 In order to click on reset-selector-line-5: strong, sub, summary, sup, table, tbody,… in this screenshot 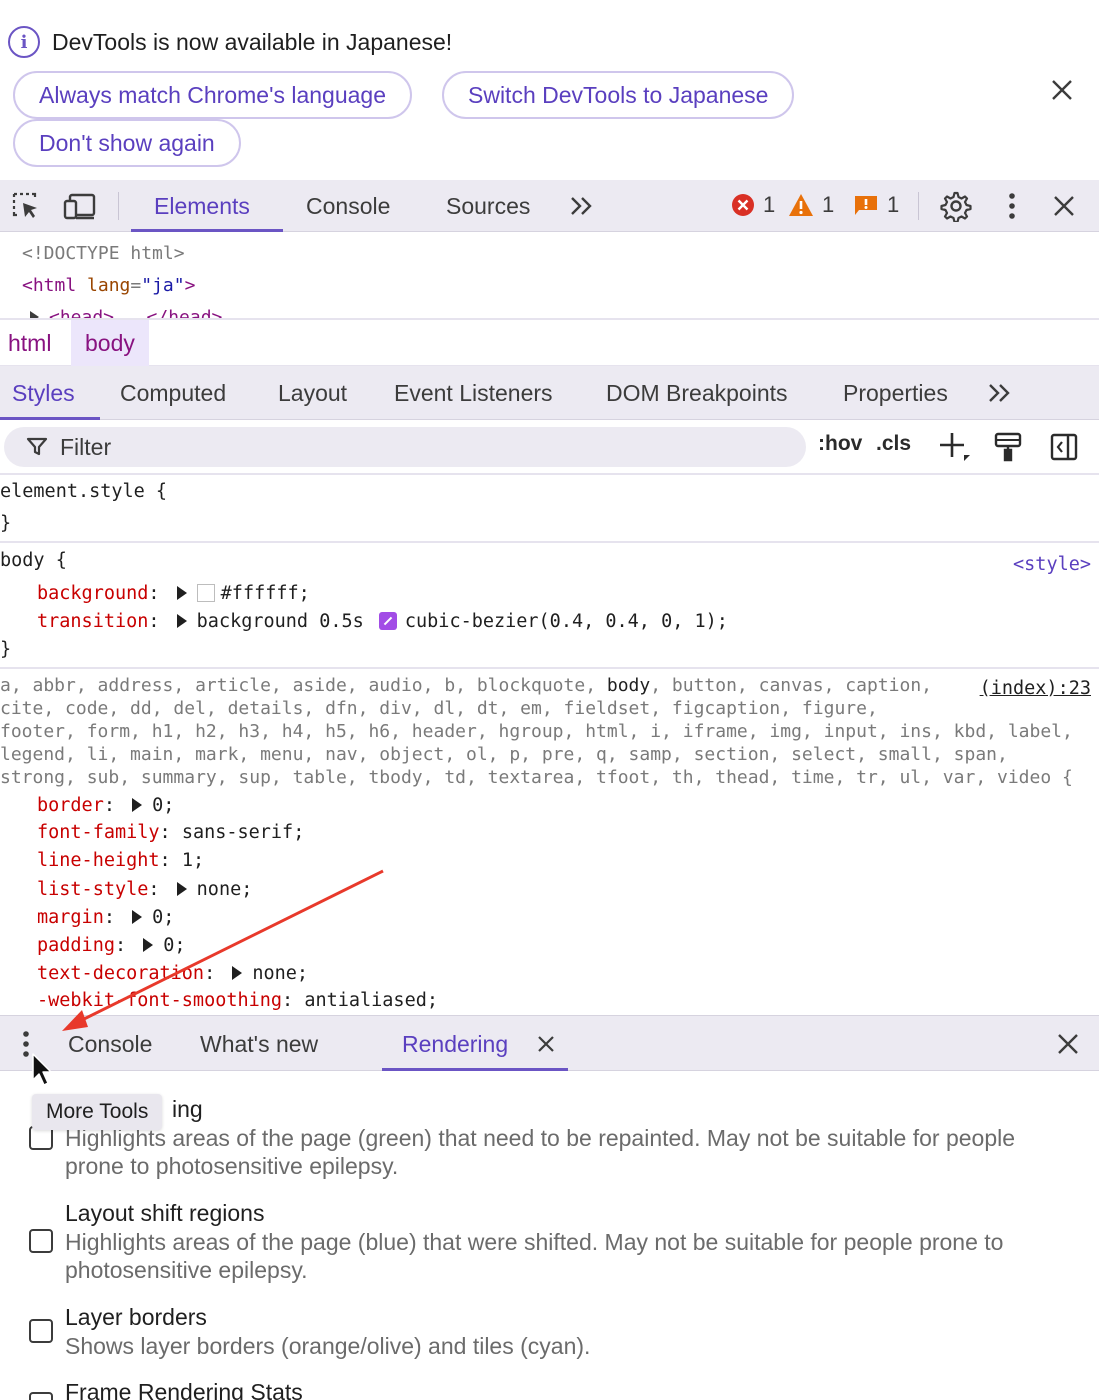, I will do `click(536, 777)`.